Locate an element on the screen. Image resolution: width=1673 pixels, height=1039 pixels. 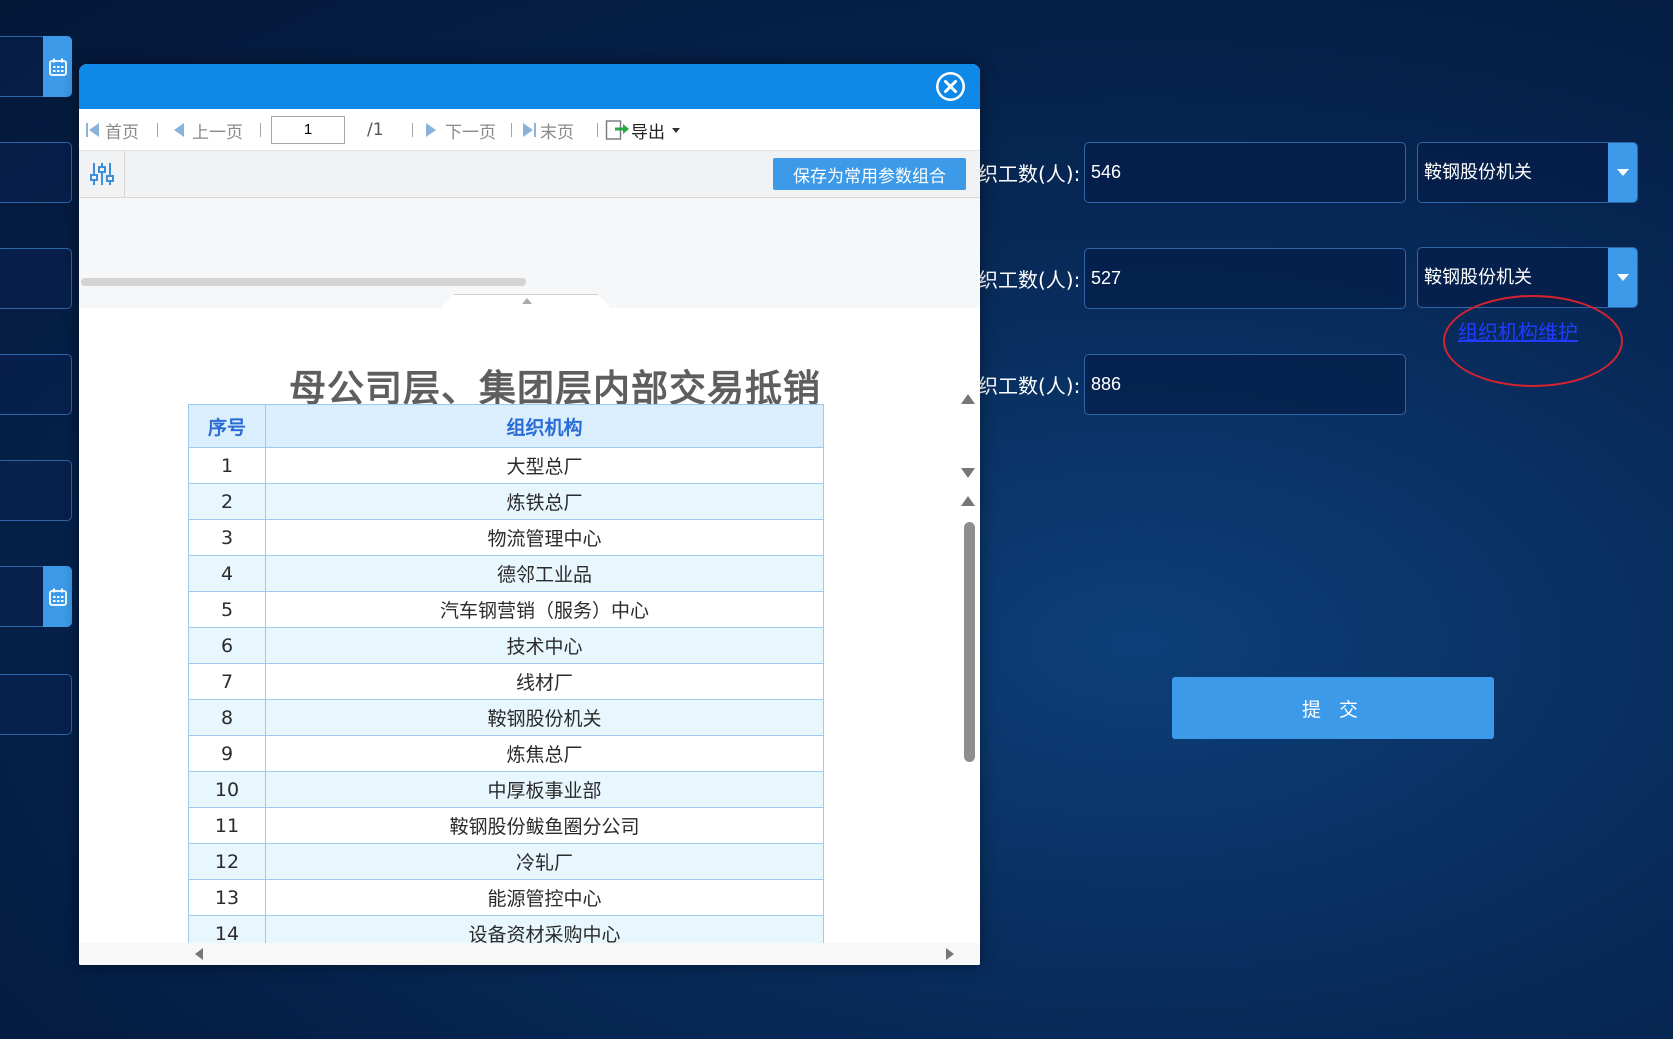
row-index-cell: 5 is located at coordinates (227, 609).